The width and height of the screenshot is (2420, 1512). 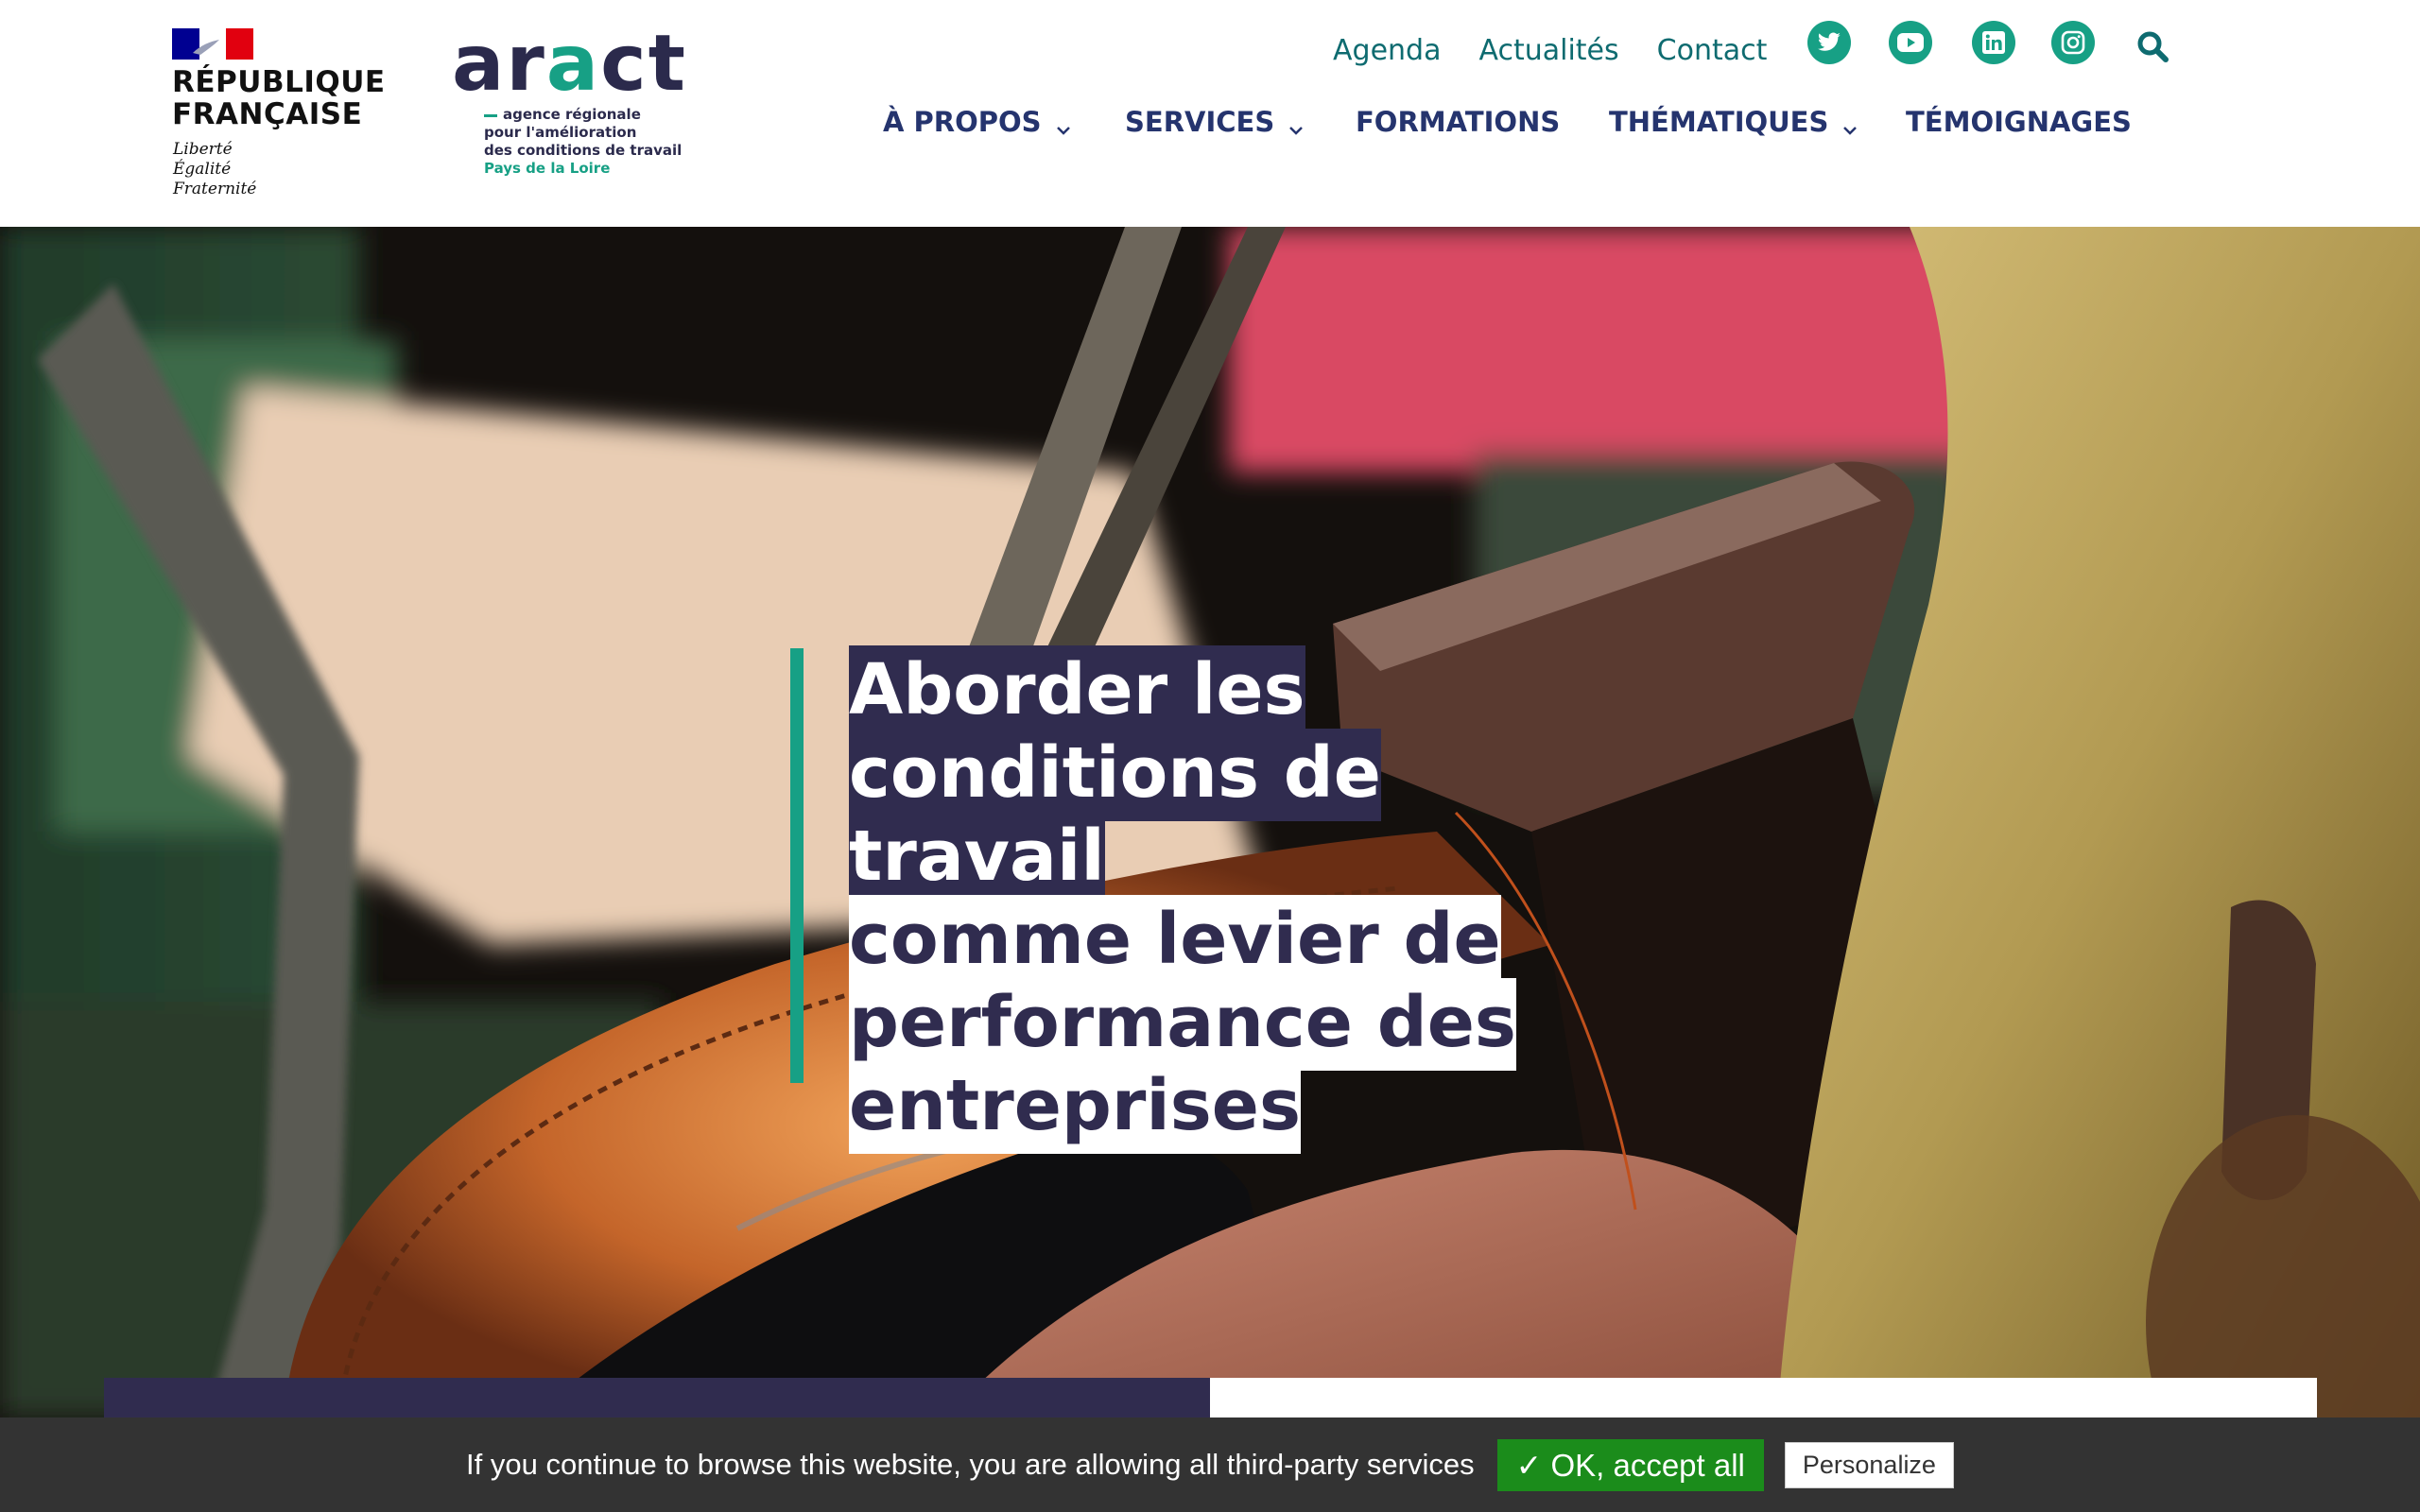 I want to click on marianne-flag-icon, so click(x=212, y=44).